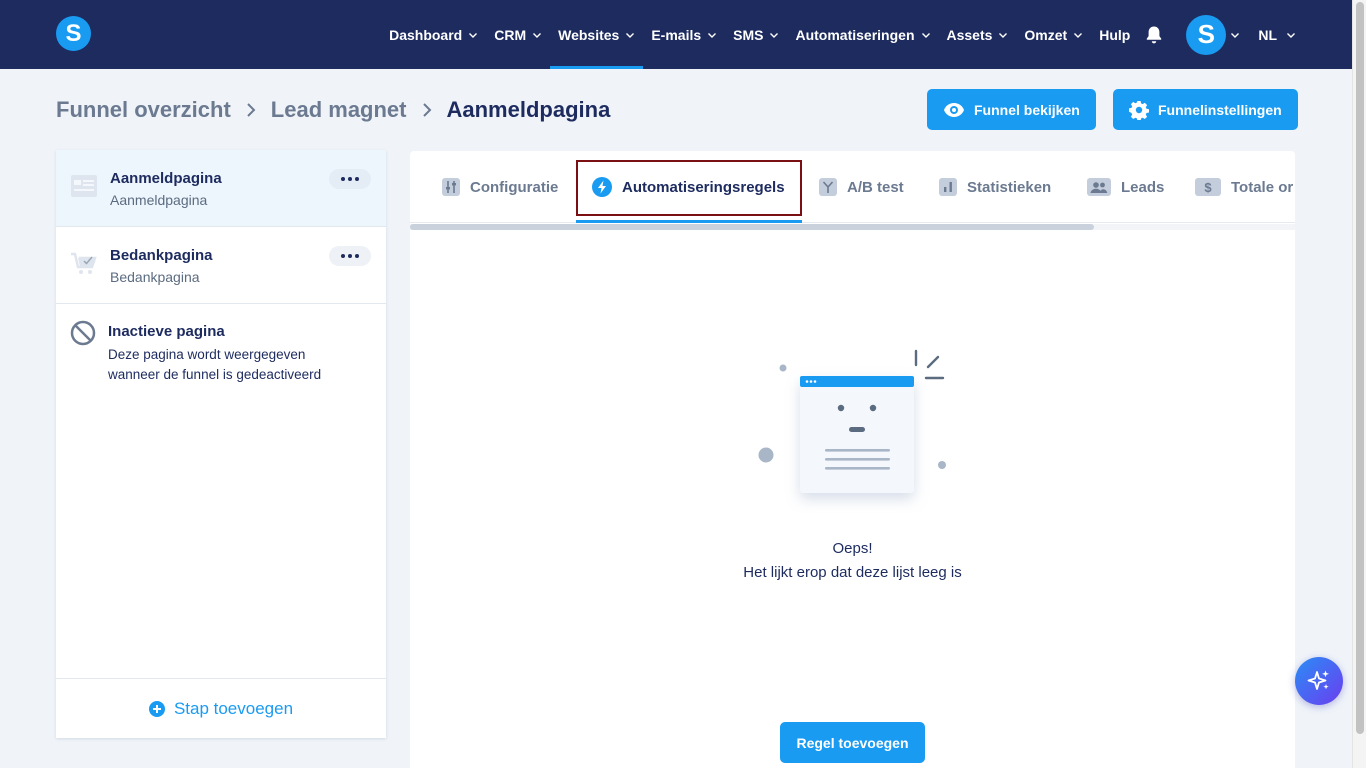  I want to click on tab-statistieken: Statistieken, so click(995, 187).